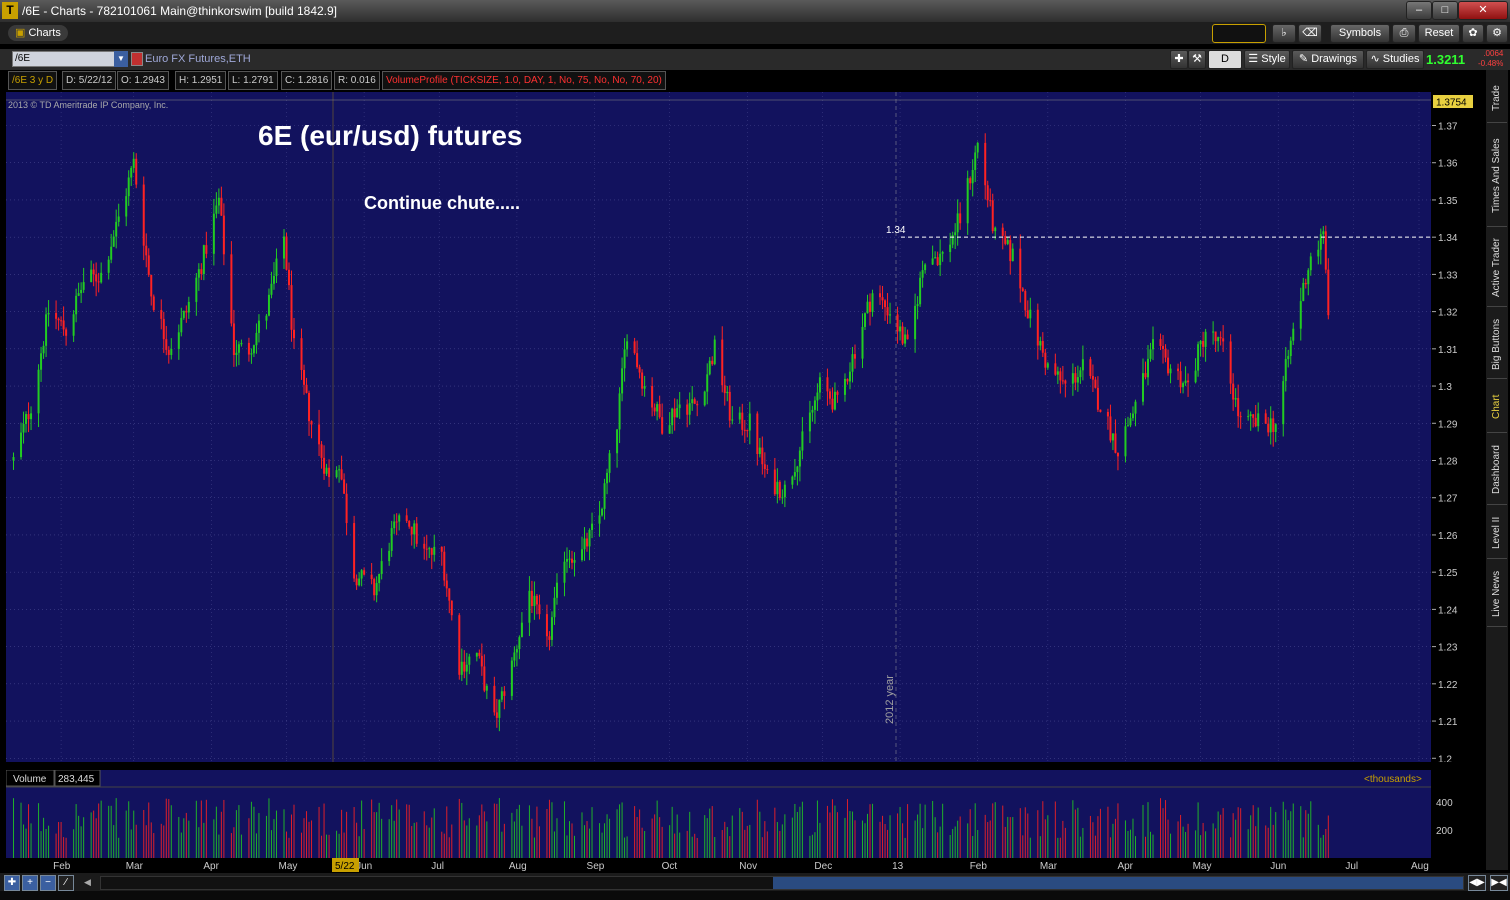  I want to click on tab-live-news: Live News, so click(1497, 594).